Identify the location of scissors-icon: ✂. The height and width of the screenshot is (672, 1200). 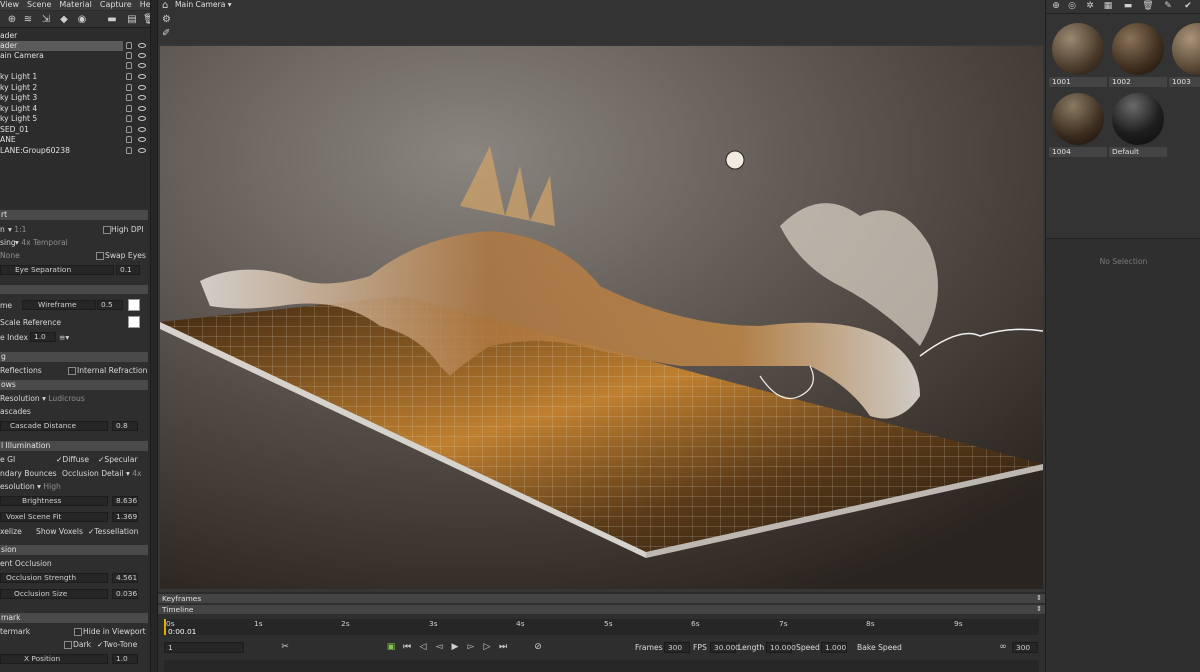
(285, 648).